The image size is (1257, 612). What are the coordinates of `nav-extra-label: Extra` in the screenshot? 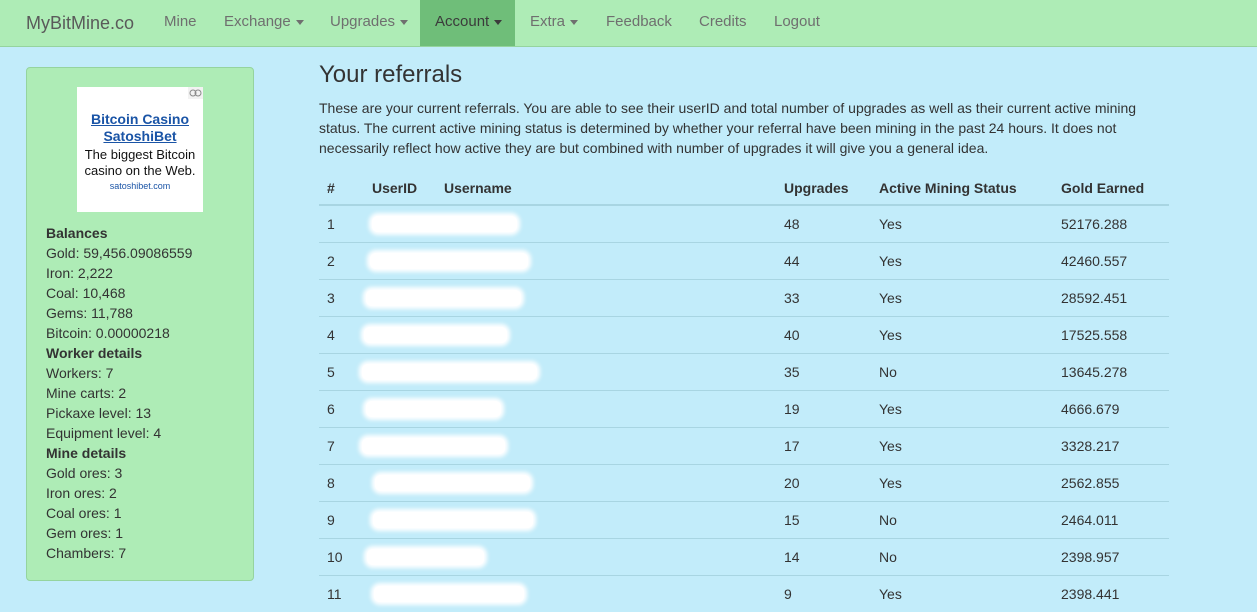 It's located at (548, 21).